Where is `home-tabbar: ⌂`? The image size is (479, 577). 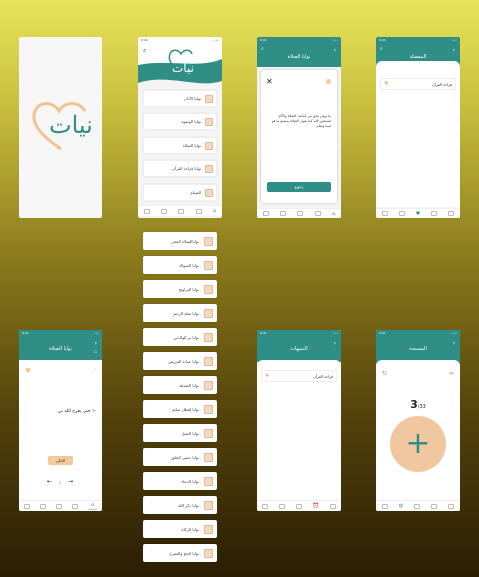 home-tabbar: ⌂ is located at coordinates (180, 210).